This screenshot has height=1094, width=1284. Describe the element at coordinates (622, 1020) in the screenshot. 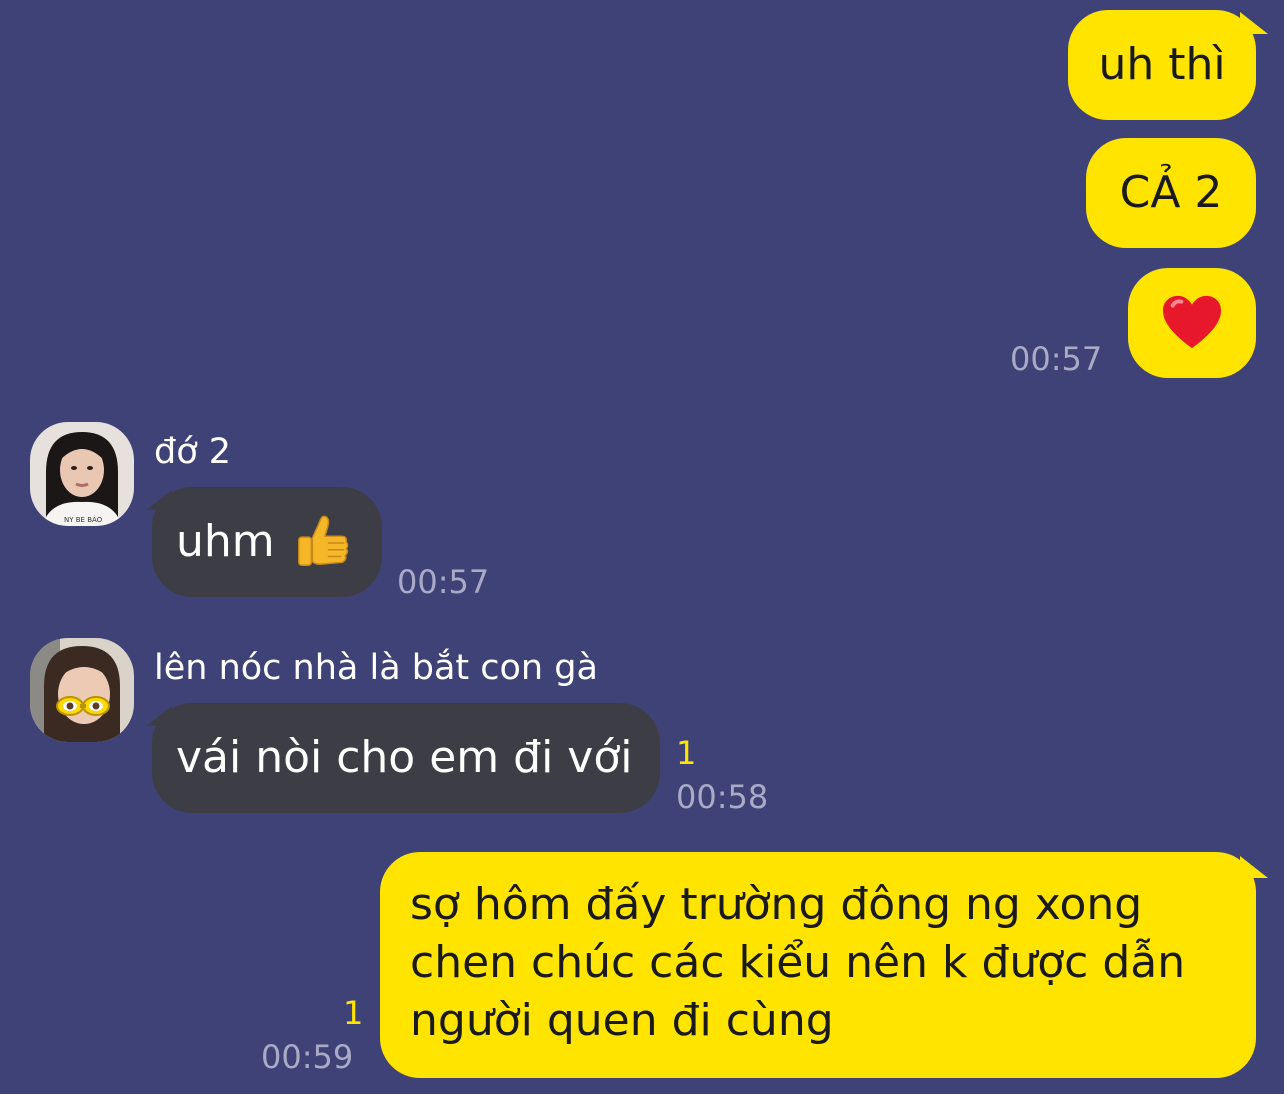

I see `message-line: người quen đi cùng` at that location.